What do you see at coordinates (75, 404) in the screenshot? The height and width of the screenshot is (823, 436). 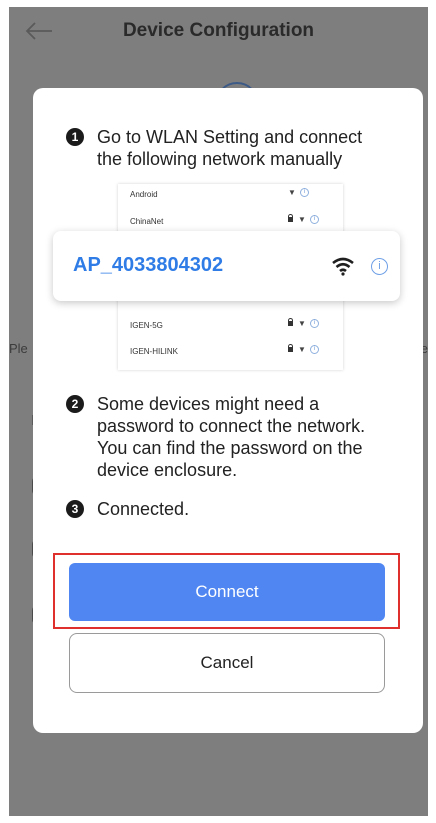 I see `step-number: 2` at bounding box center [75, 404].